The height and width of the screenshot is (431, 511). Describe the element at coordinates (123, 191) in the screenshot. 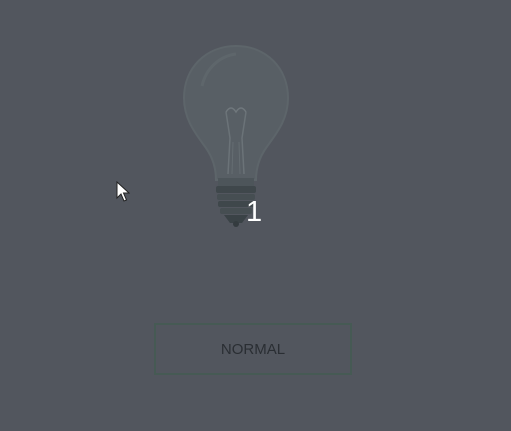

I see `mouse-pointer-icon` at that location.